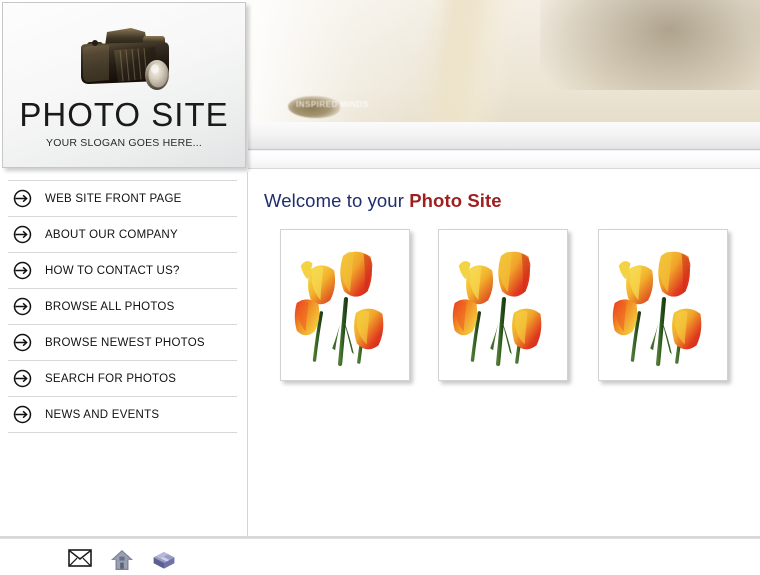  What do you see at coordinates (334, 200) in the screenshot?
I see `page-title-prefix: Welcome to your` at bounding box center [334, 200].